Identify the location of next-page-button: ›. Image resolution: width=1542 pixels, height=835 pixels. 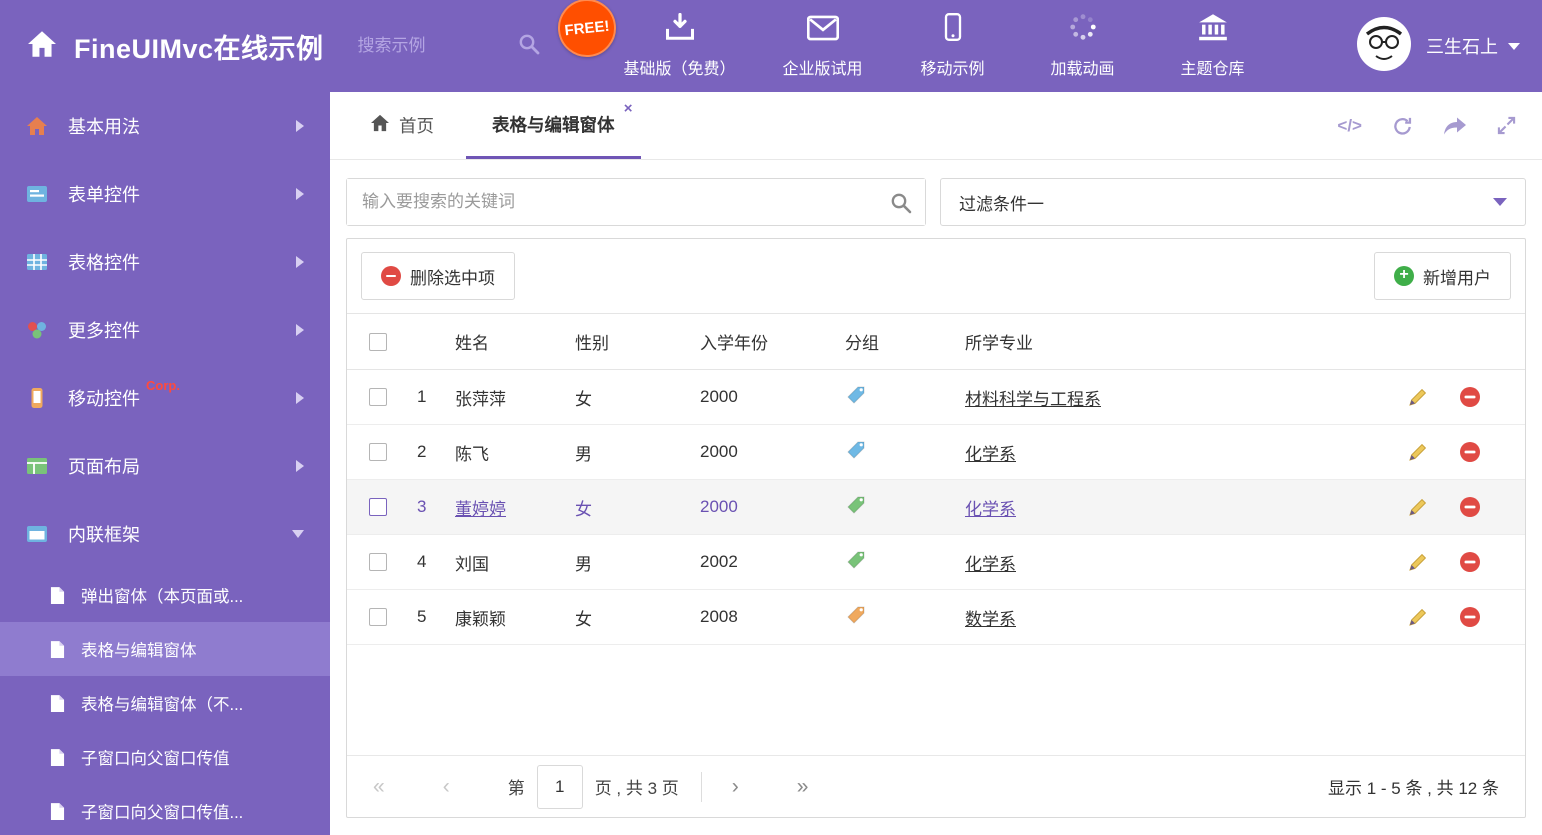
(735, 787).